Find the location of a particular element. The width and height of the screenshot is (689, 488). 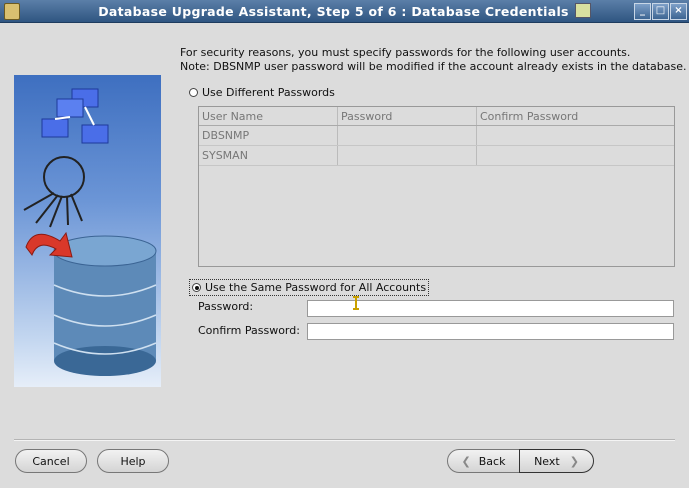

confirm-password-input is located at coordinates (490, 331).